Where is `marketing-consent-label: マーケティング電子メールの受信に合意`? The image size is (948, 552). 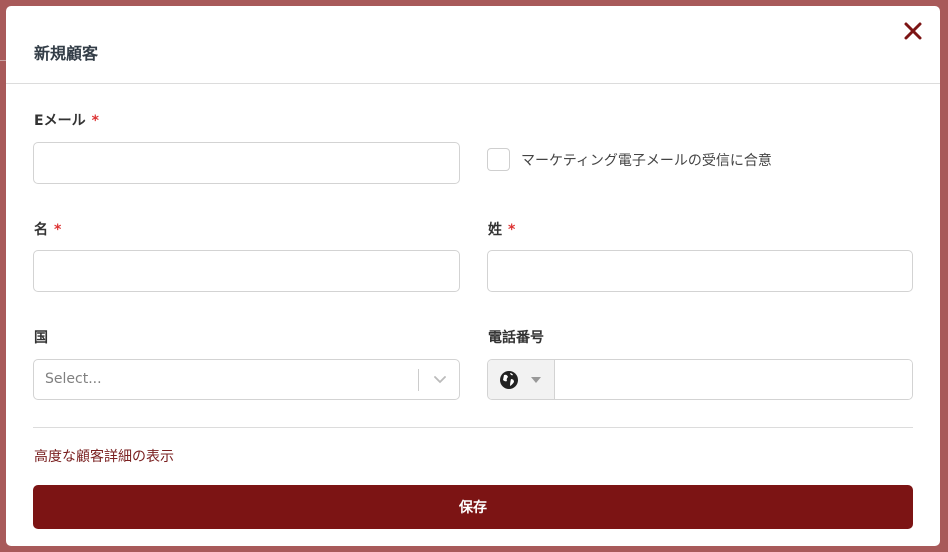 marketing-consent-label: マーケティング電子メールの受信に合意 is located at coordinates (646, 160).